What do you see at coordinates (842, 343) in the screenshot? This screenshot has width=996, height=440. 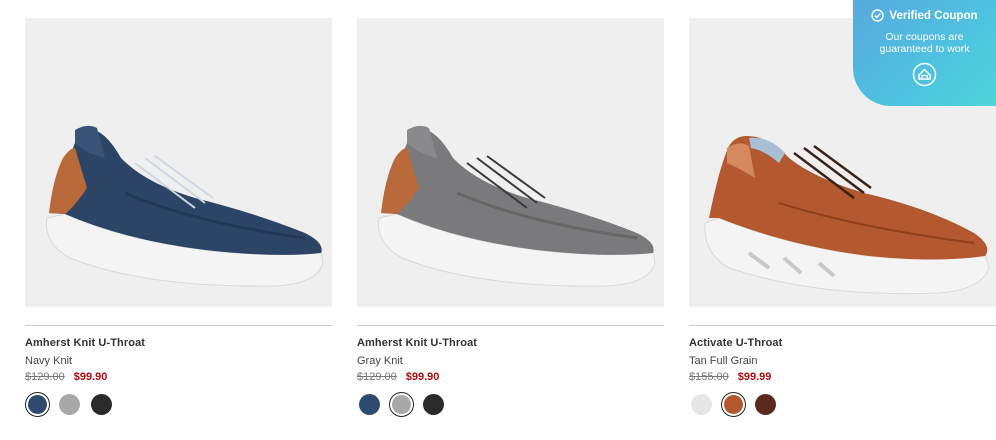 I see `product-name: Activate U-Throat` at bounding box center [842, 343].